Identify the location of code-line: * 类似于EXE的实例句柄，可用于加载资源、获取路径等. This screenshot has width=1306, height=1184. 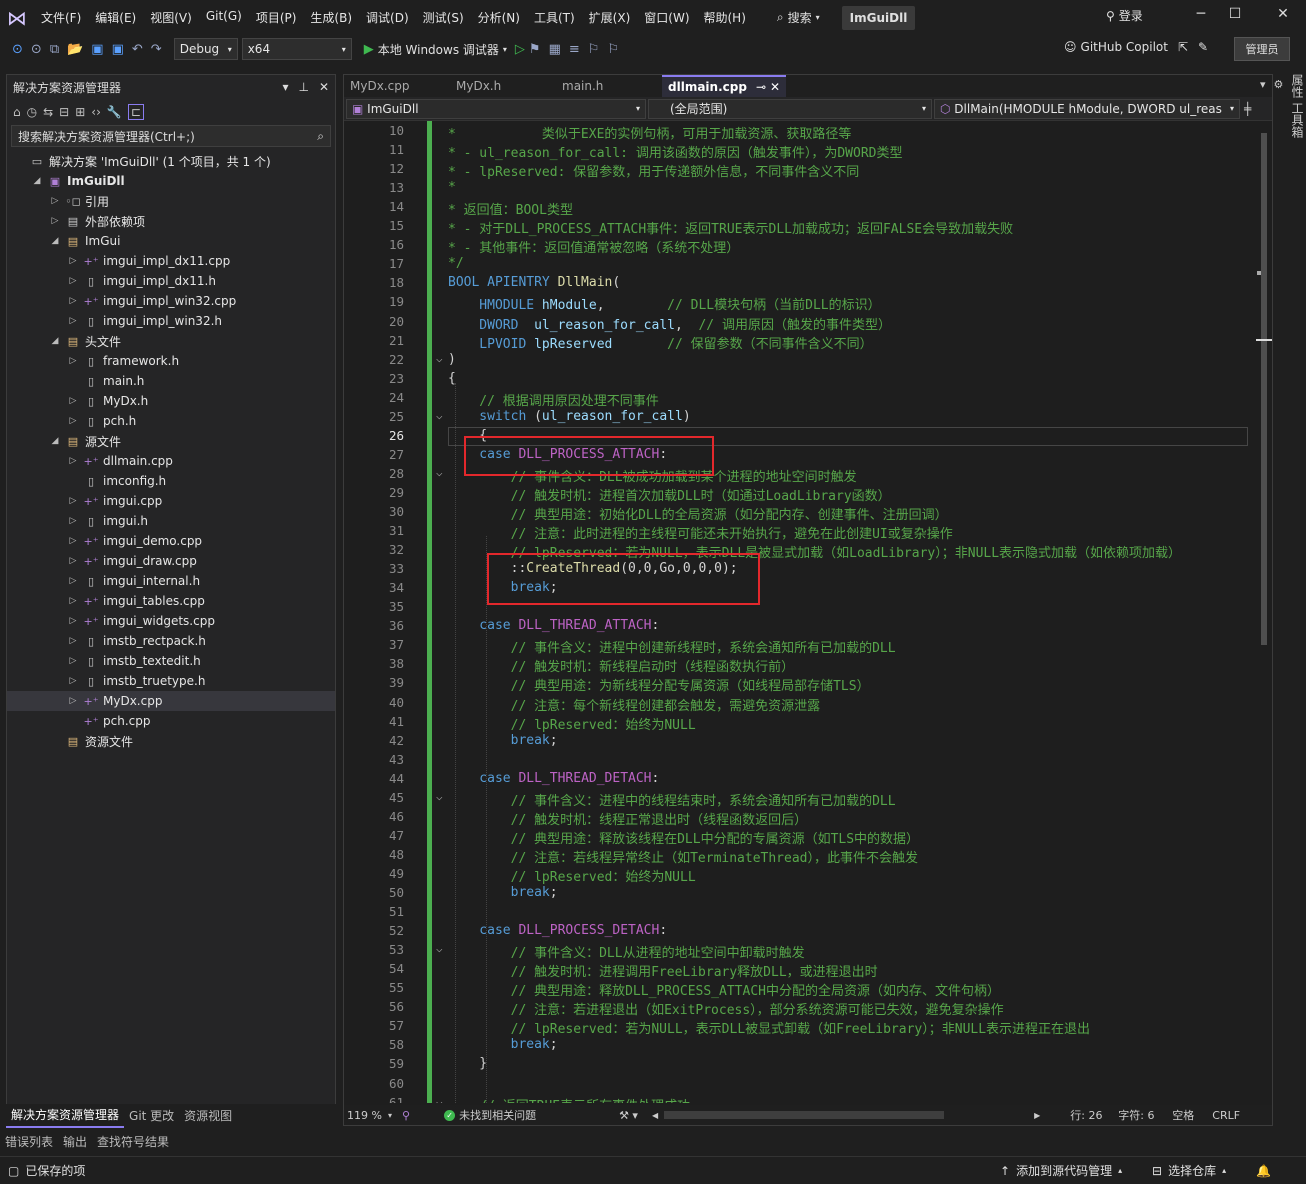
(649, 132).